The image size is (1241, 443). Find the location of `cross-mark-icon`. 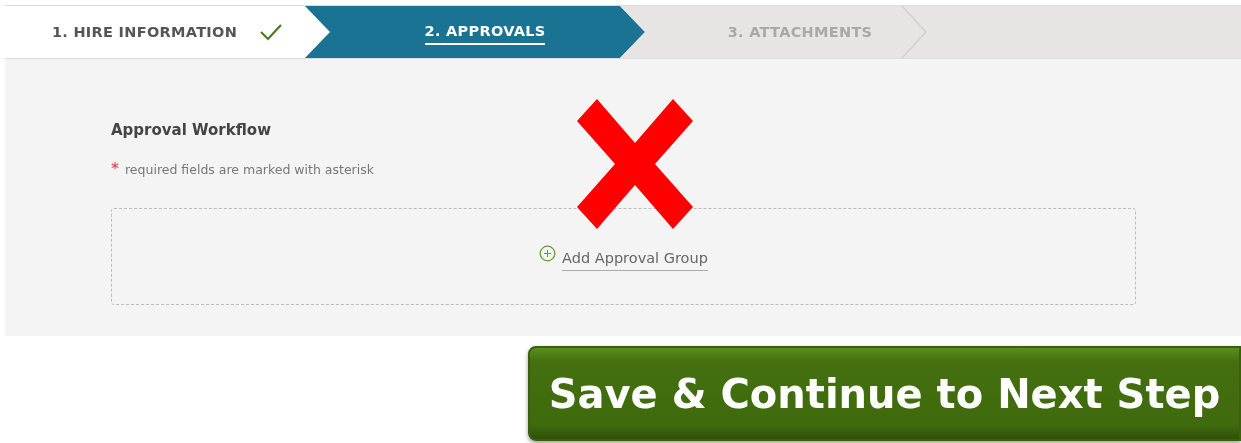

cross-mark-icon is located at coordinates (635, 164).